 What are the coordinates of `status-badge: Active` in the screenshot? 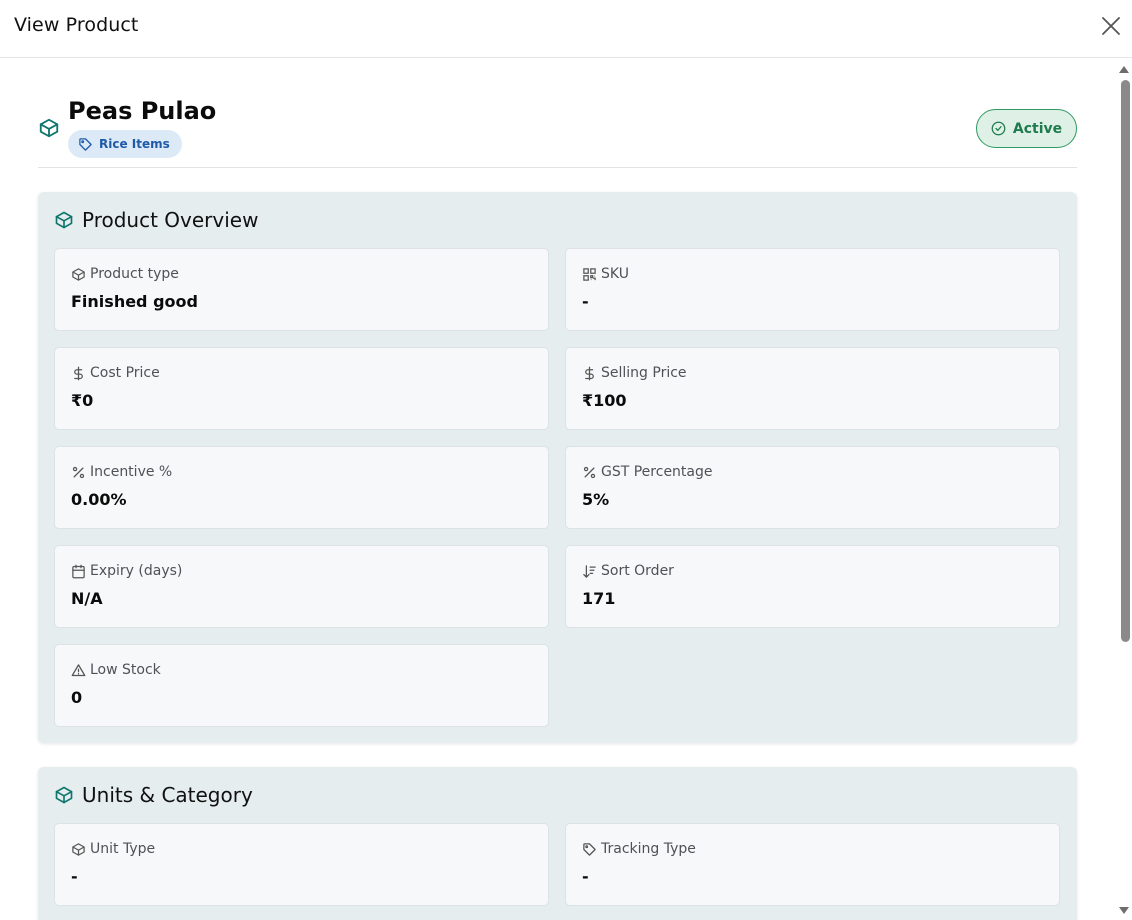 It's located at (1026, 128).